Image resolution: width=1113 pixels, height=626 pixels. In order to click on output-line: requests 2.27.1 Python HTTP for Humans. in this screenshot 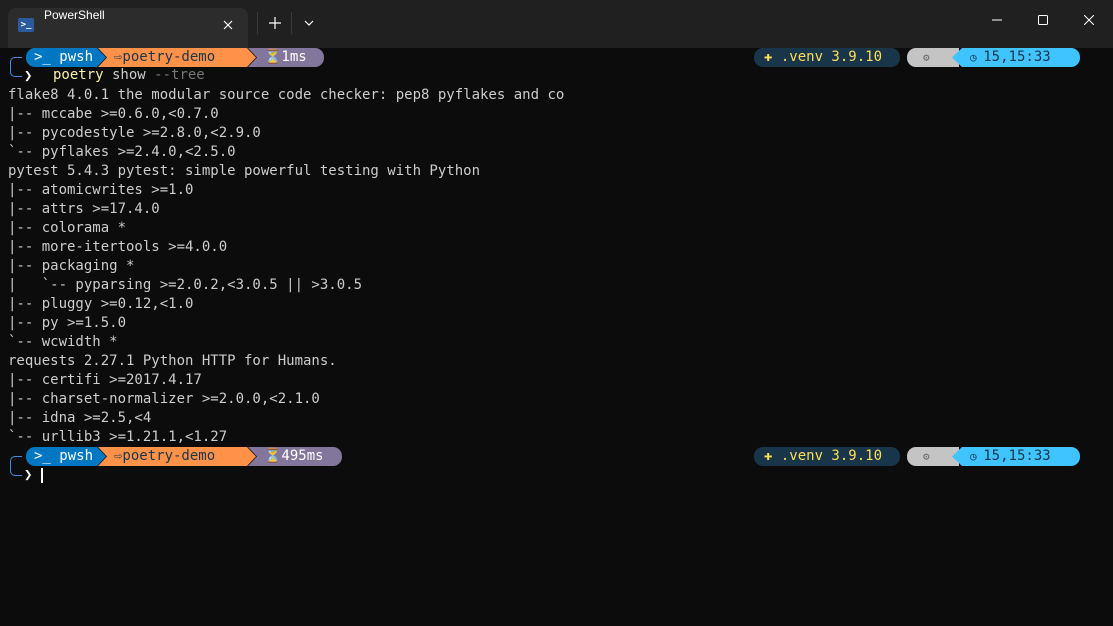, I will do `click(172, 361)`.